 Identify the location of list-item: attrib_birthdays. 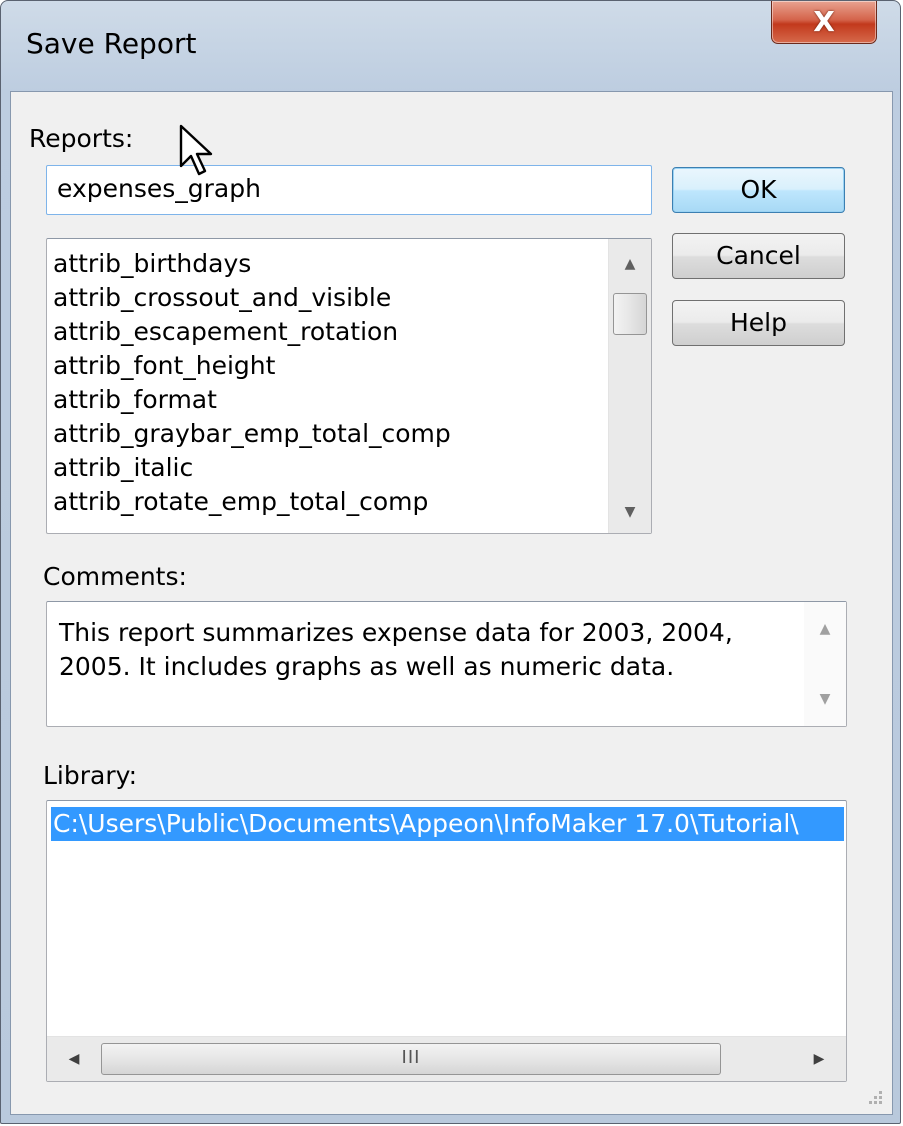
(152, 264).